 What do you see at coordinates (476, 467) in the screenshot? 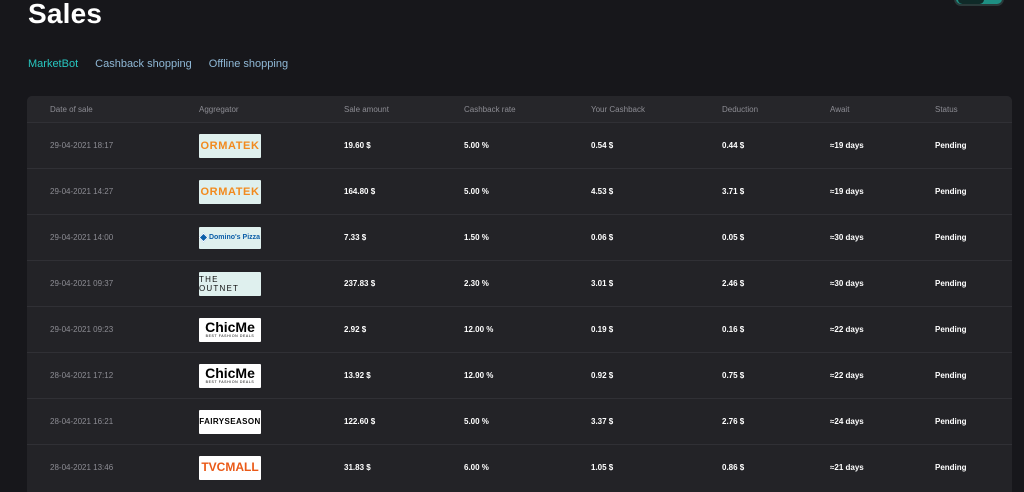
I see `cell-cashback-rate: 6.00 %` at bounding box center [476, 467].